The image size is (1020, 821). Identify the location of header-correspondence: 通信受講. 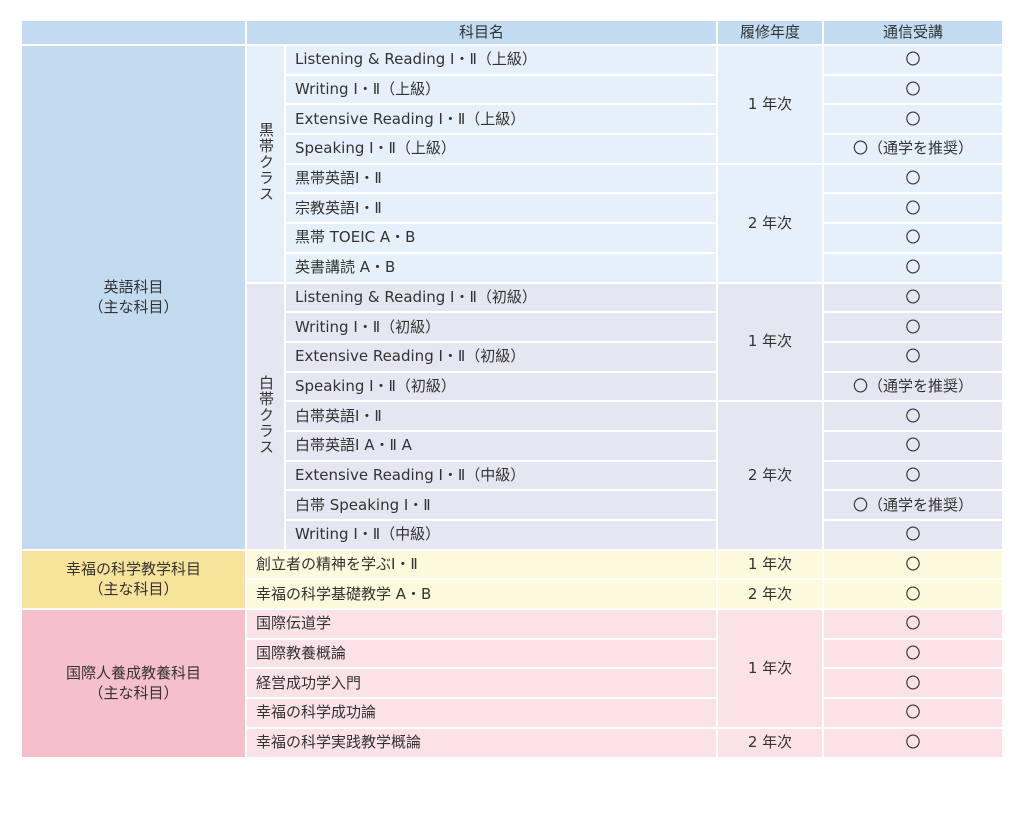
(913, 32).